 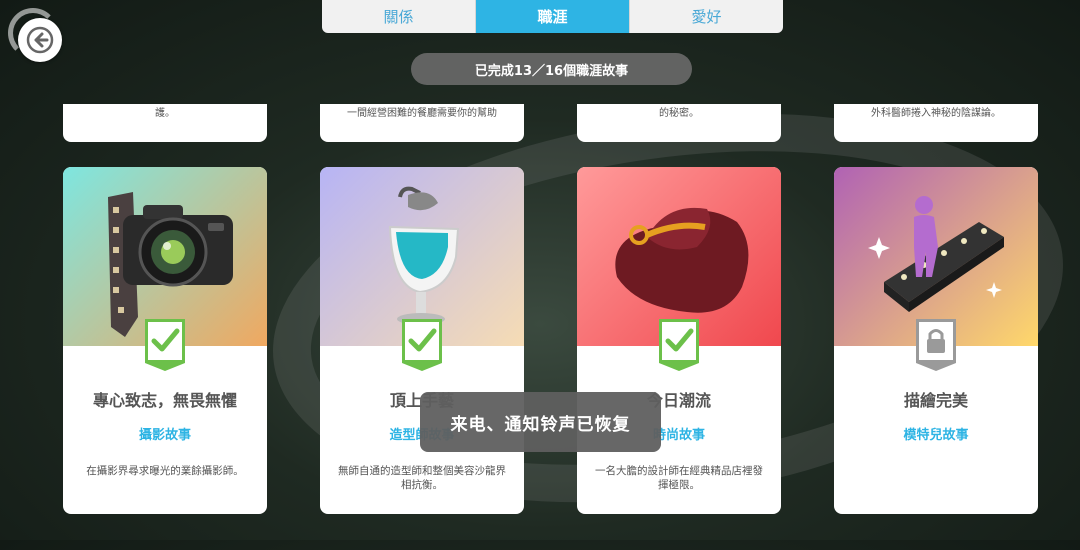 What do you see at coordinates (936, 435) in the screenshot?
I see `card-subtitle: 模特兒故事` at bounding box center [936, 435].